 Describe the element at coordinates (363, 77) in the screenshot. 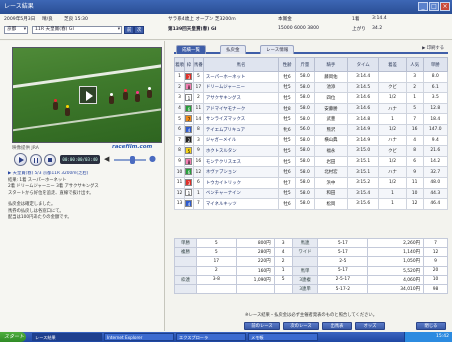

I see `table-cell: 3:14.4` at that location.